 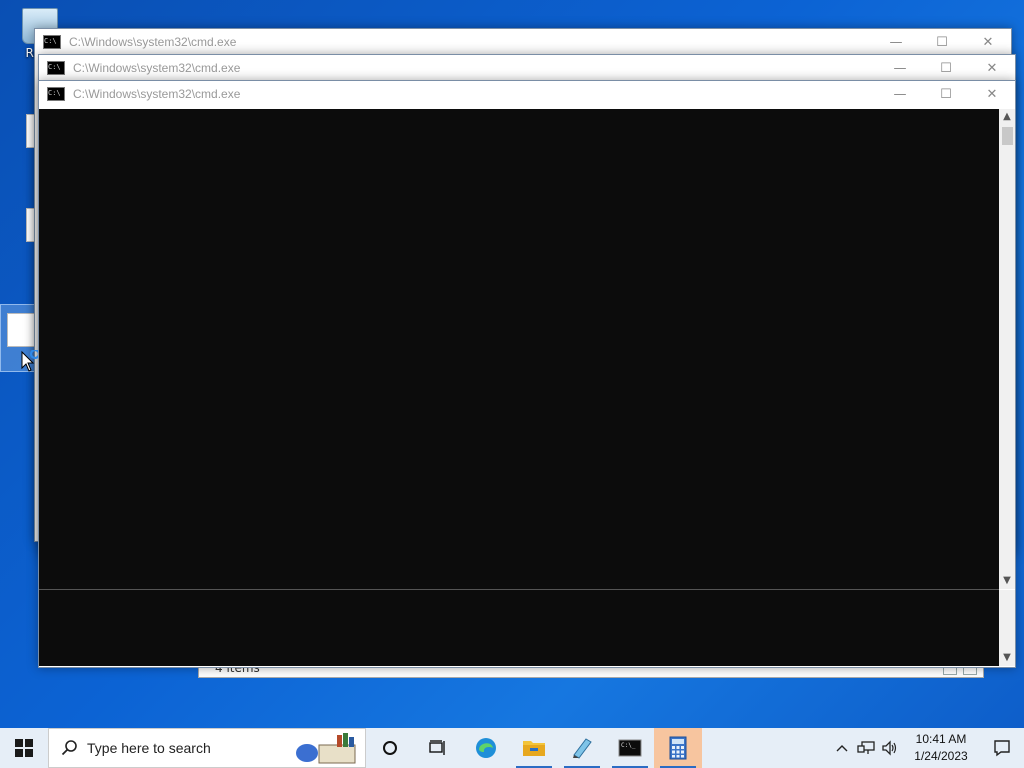 I want to click on taskbar-calculator-button, so click(x=678, y=748).